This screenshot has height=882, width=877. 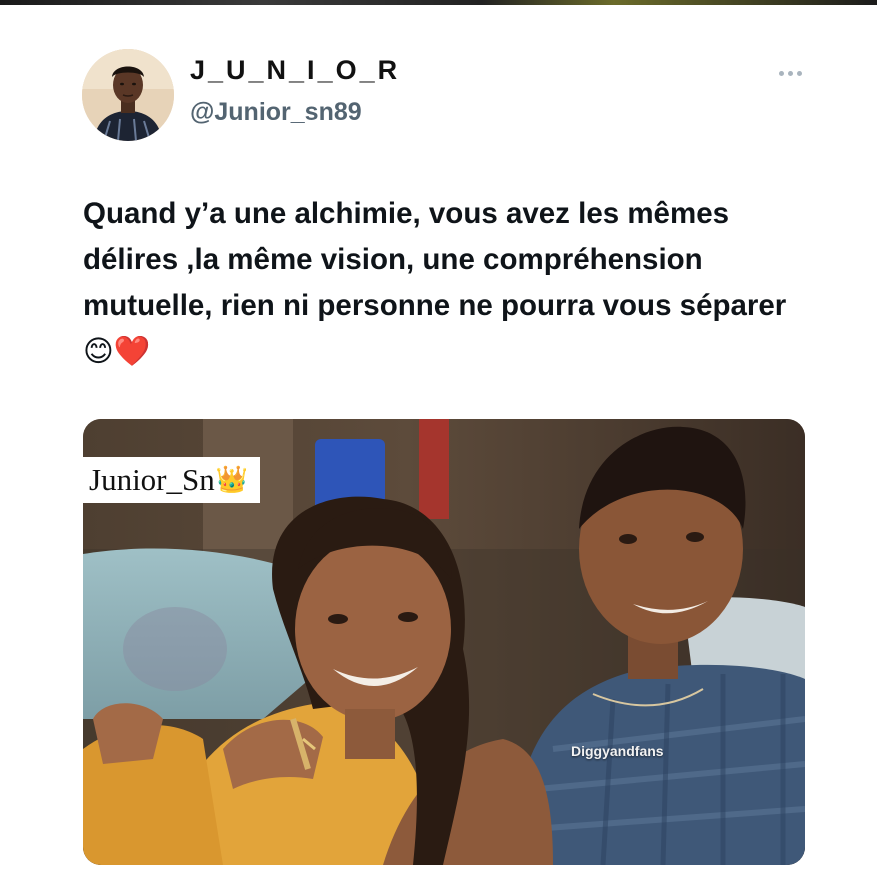 What do you see at coordinates (117, 351) in the screenshot?
I see `emoji-smile-heart: 😊❤️` at bounding box center [117, 351].